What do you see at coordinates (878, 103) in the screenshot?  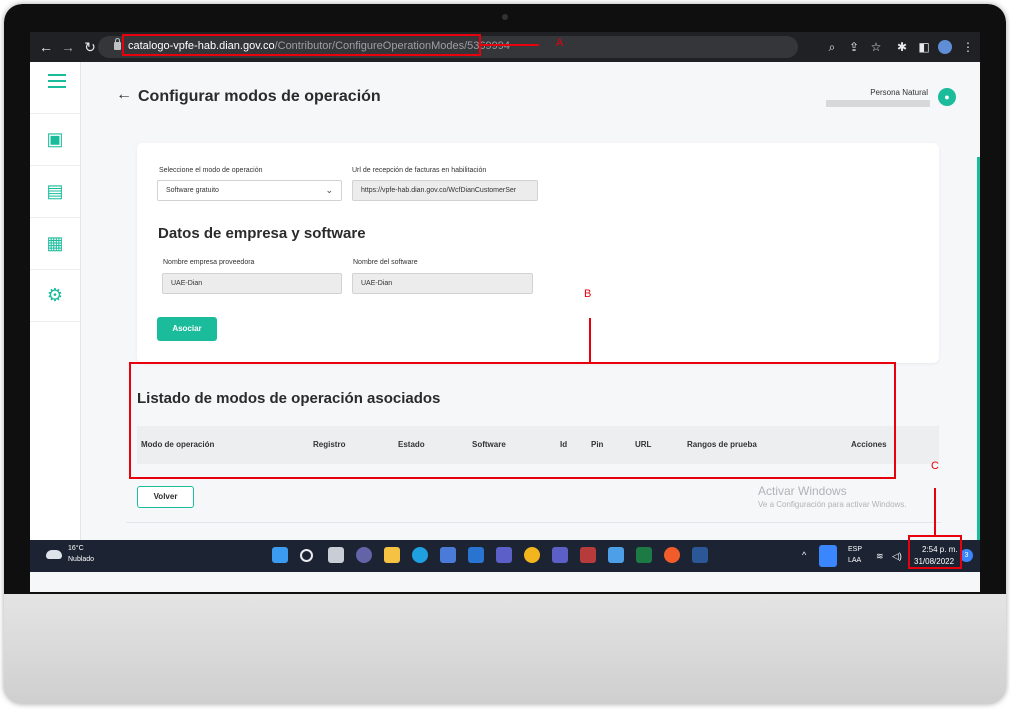 I see `user-name-redacted` at bounding box center [878, 103].